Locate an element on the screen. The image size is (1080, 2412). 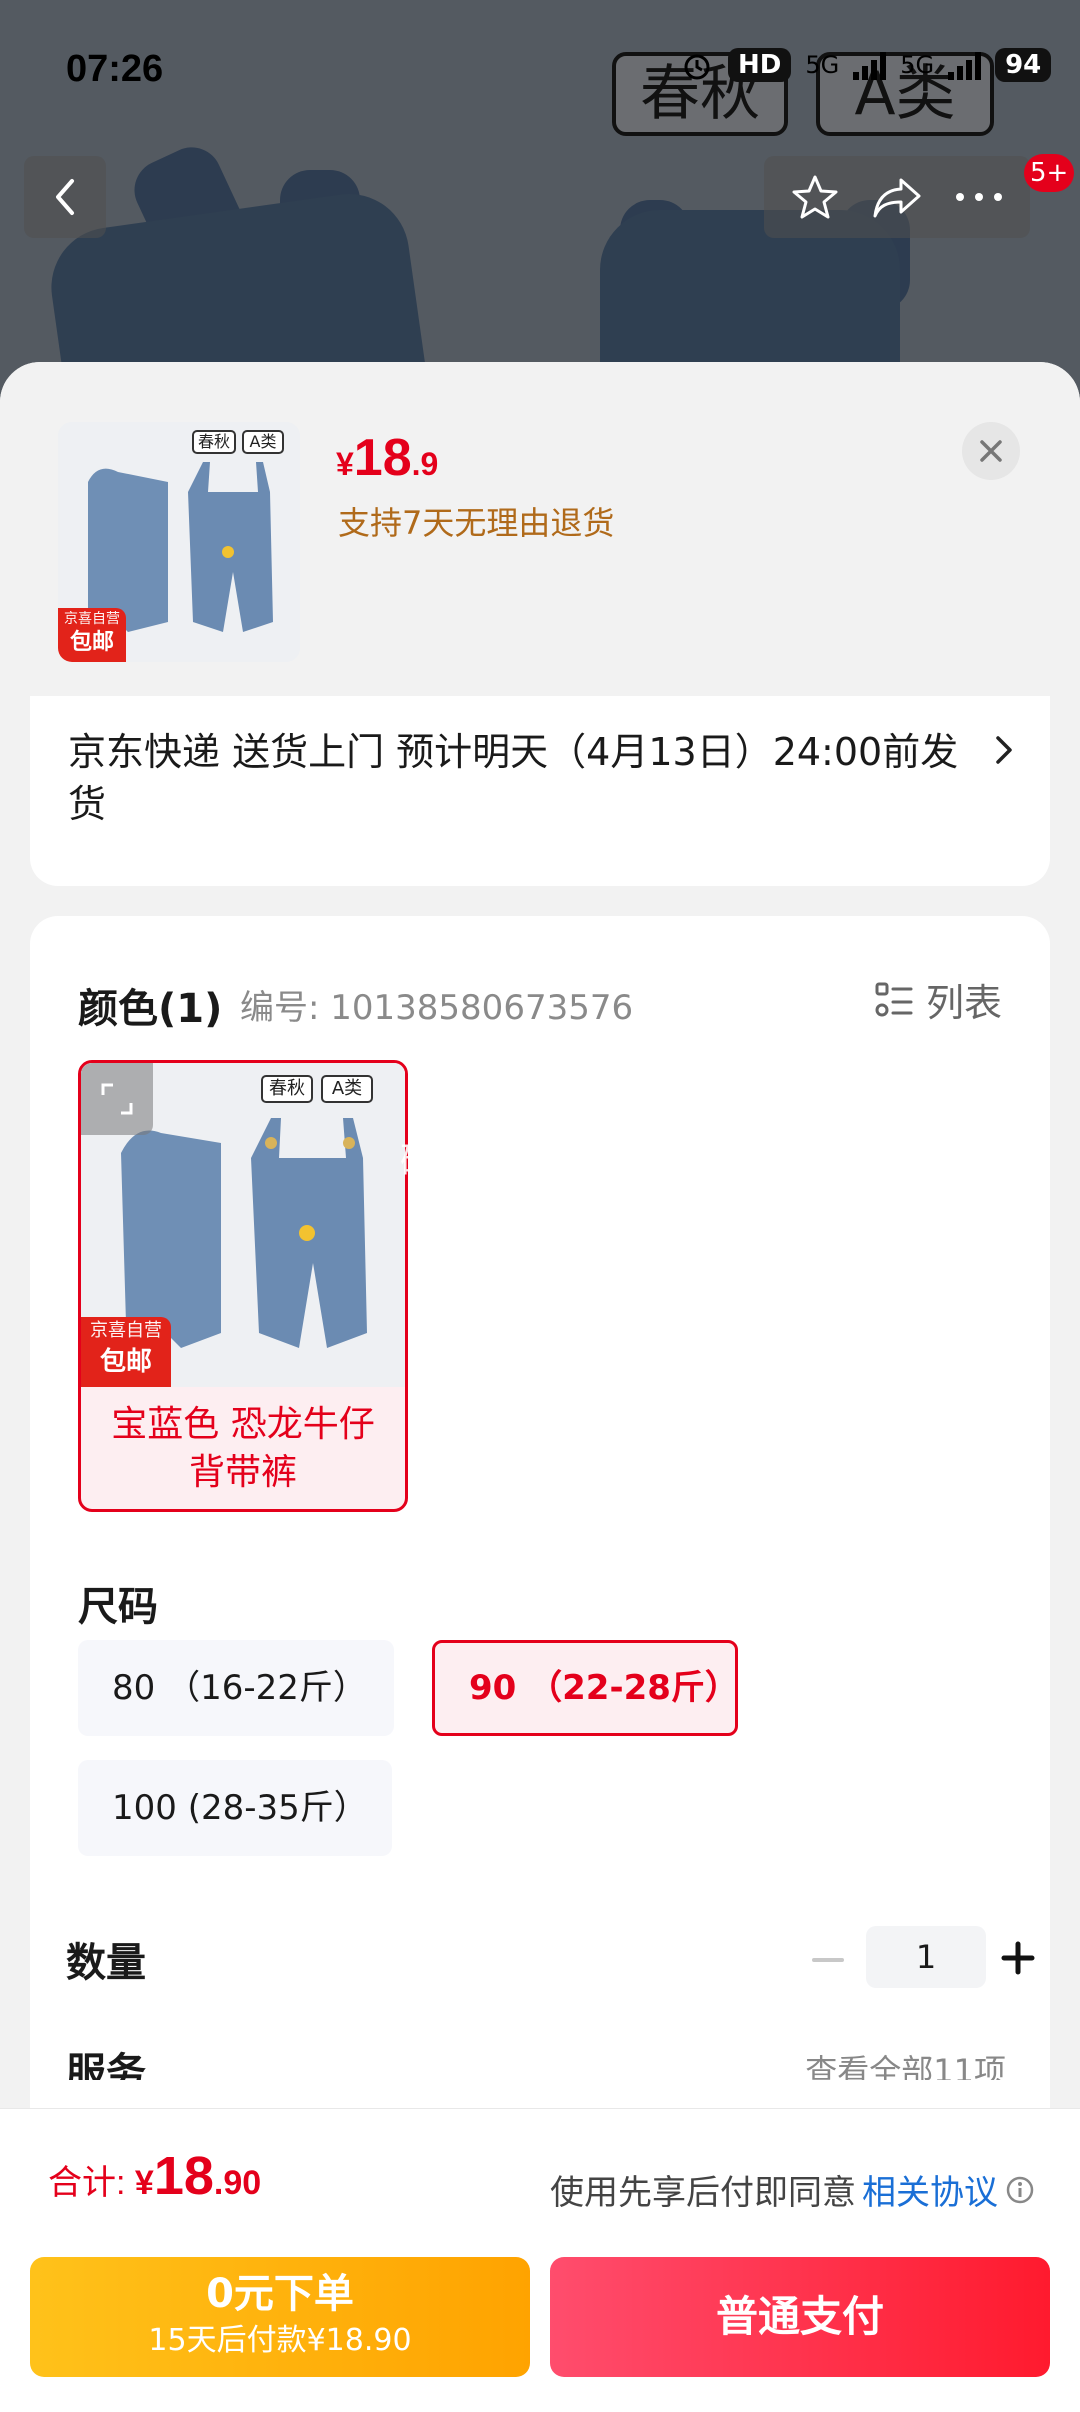
thumb-tag-season: 春秋 is located at coordinates (214, 442).